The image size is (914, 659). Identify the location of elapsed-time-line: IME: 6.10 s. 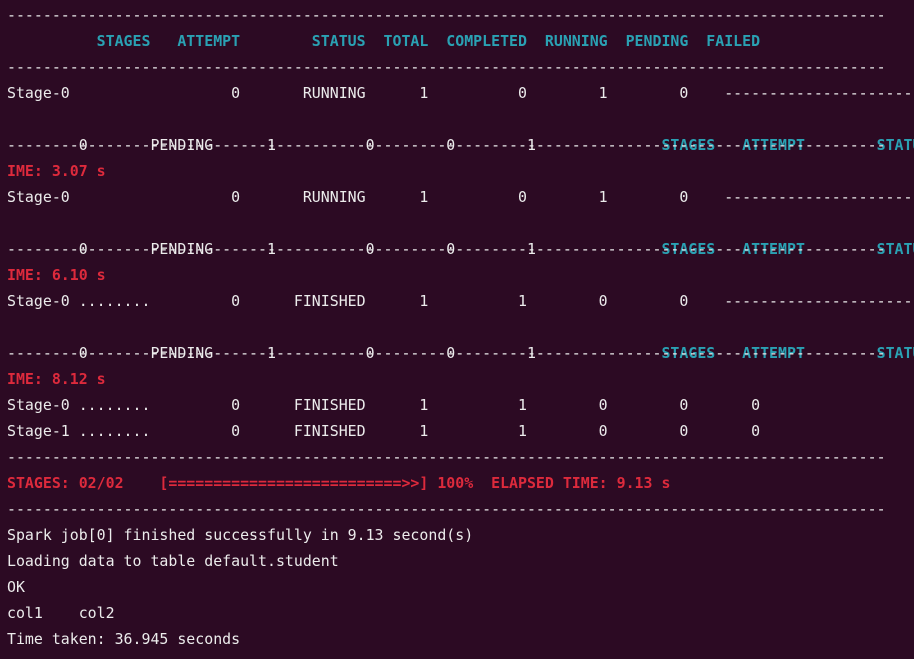
(56, 275).